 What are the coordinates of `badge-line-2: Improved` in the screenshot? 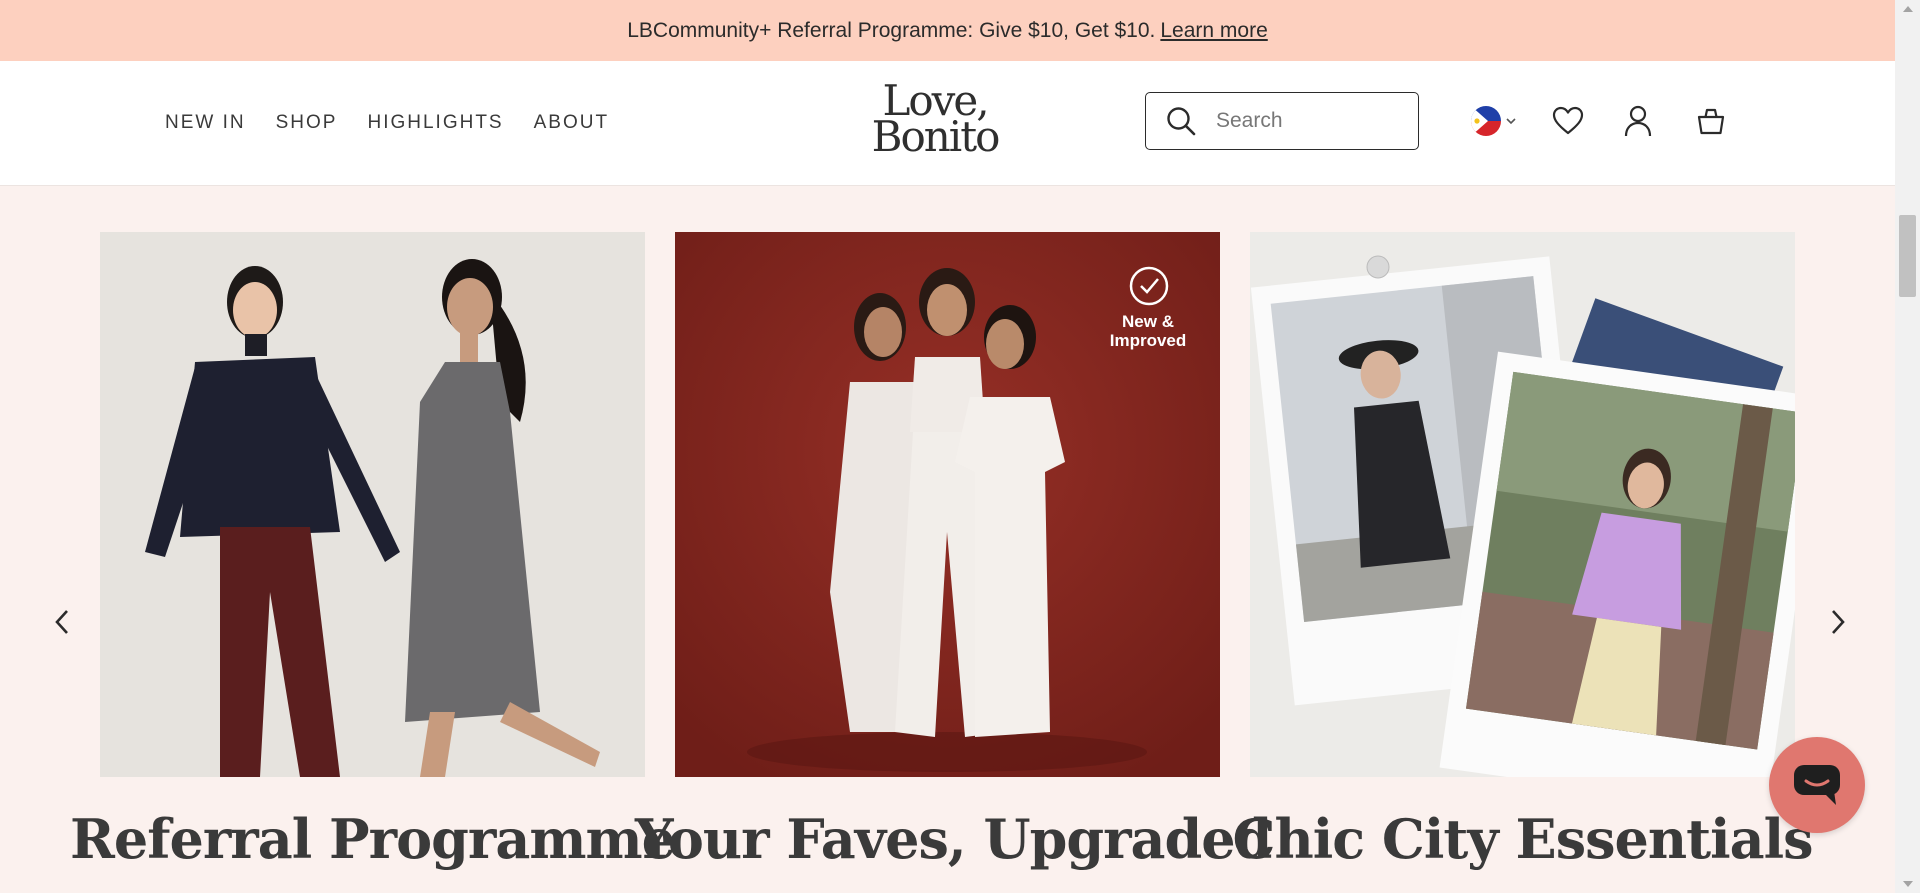 It's located at (1148, 340).